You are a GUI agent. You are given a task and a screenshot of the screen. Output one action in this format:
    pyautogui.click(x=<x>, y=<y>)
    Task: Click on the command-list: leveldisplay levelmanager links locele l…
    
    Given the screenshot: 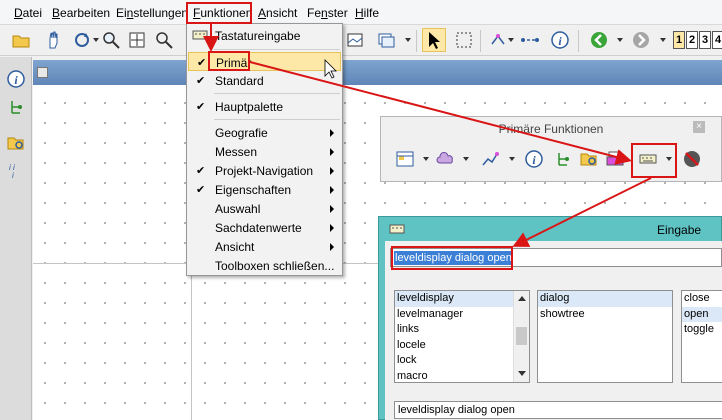 What is the action you would take?
    pyautogui.click(x=462, y=336)
    